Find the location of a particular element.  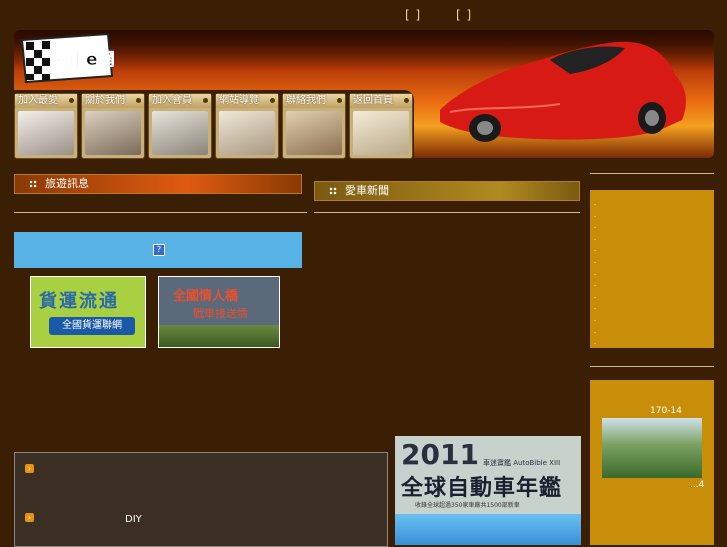

right-panel-label: 170-14 is located at coordinates (666, 411).